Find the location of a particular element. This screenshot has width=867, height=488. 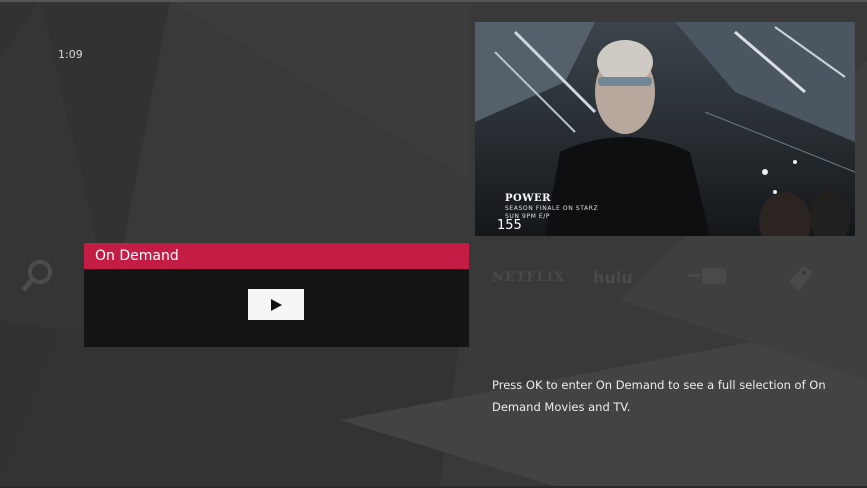

tag-icon is located at coordinates (800, 279).